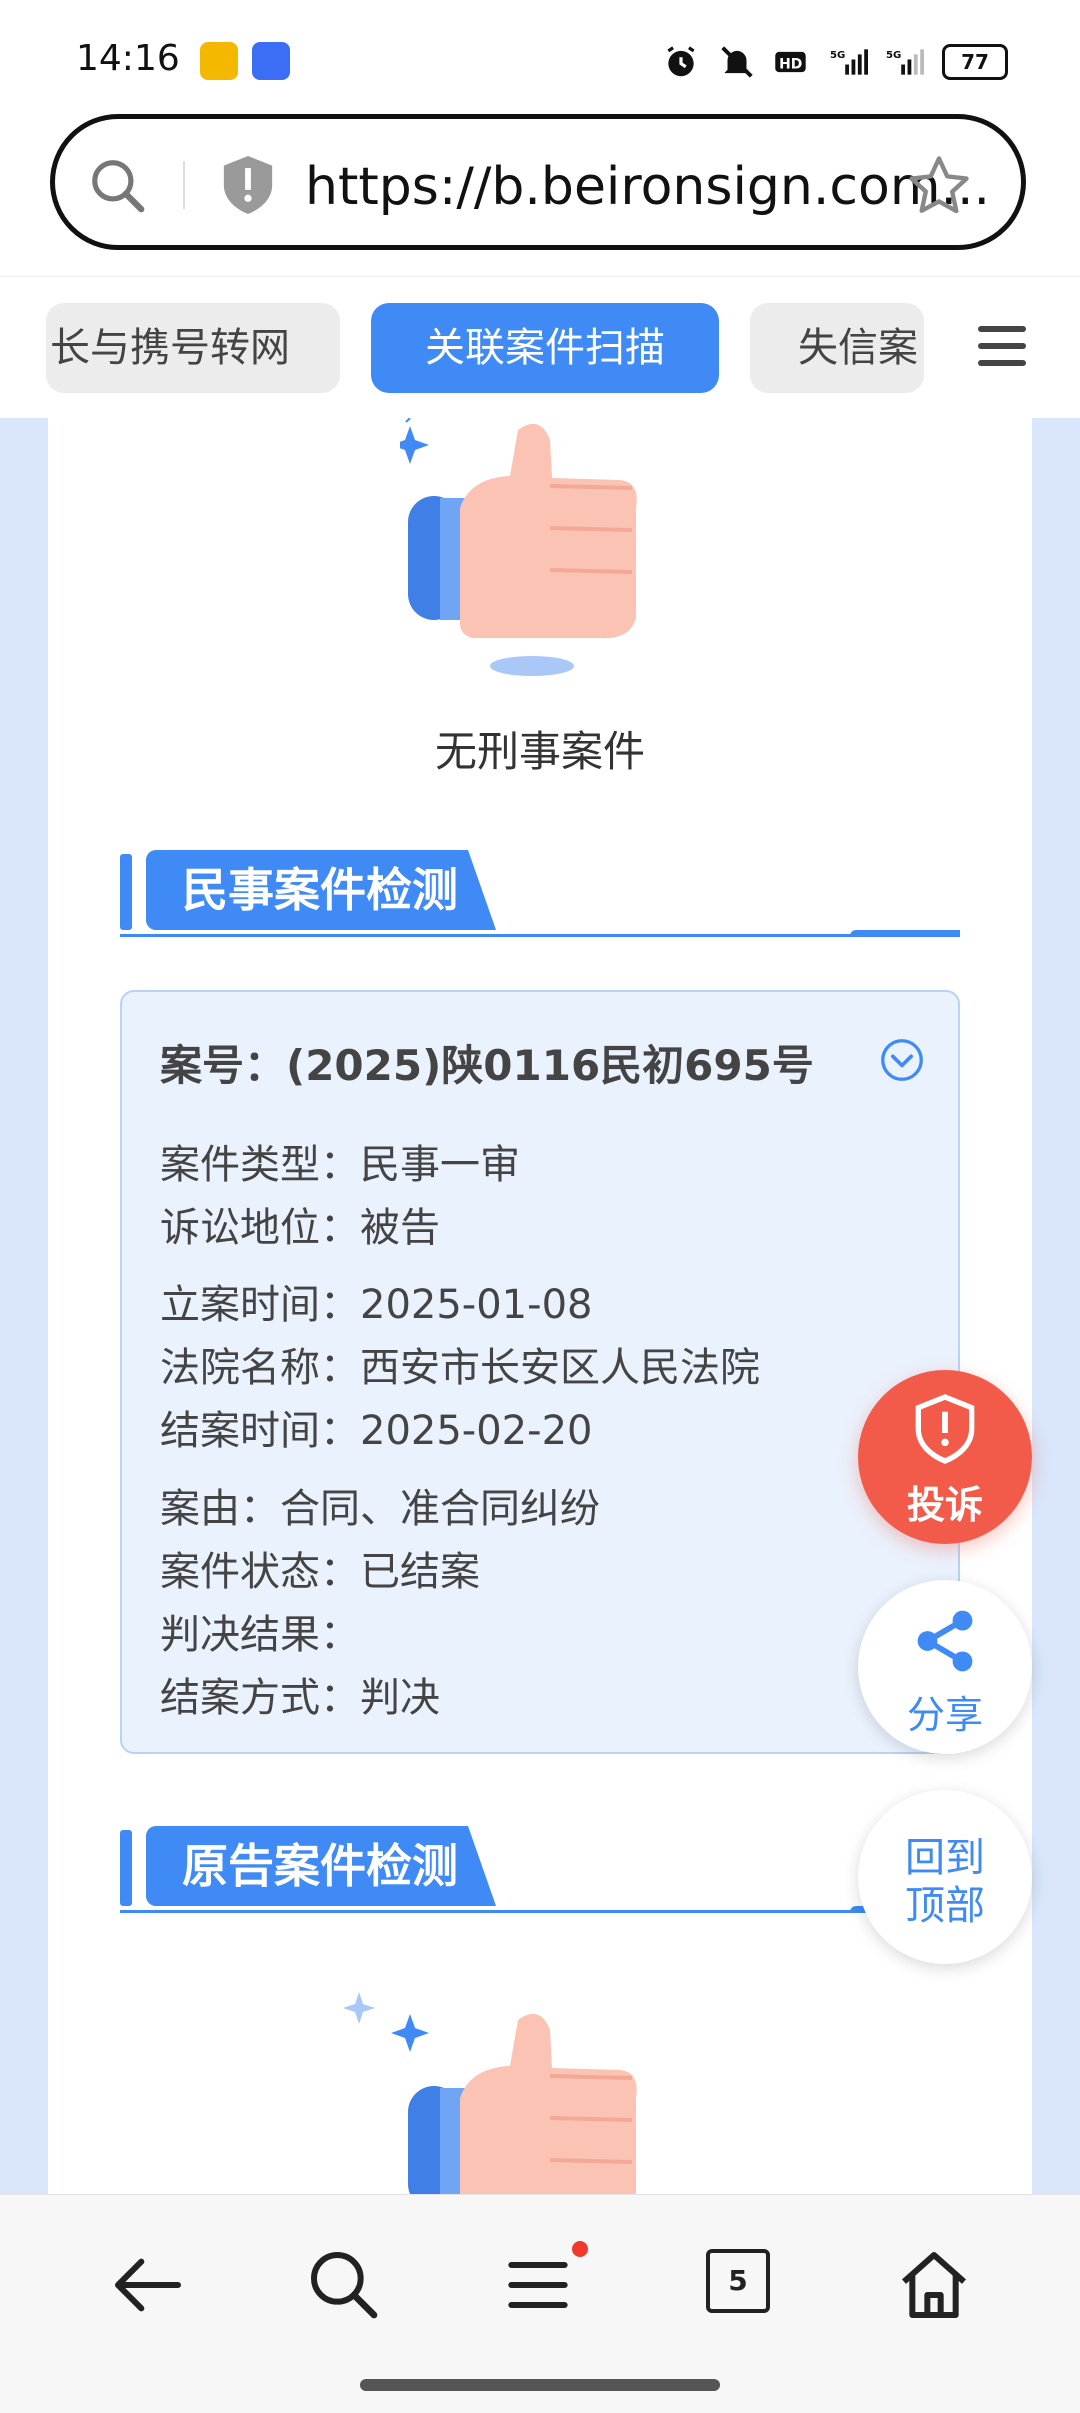 This screenshot has height=2413, width=1080. Describe the element at coordinates (945, 1641) in the screenshot. I see `share-icon` at that location.